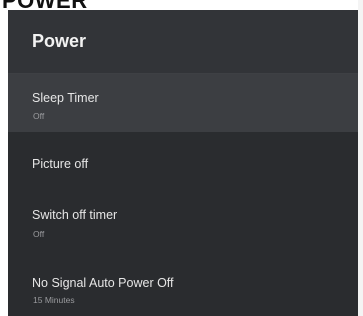  Describe the element at coordinates (75, 215) in the screenshot. I see `menu-item-label: Switch off timer` at that location.